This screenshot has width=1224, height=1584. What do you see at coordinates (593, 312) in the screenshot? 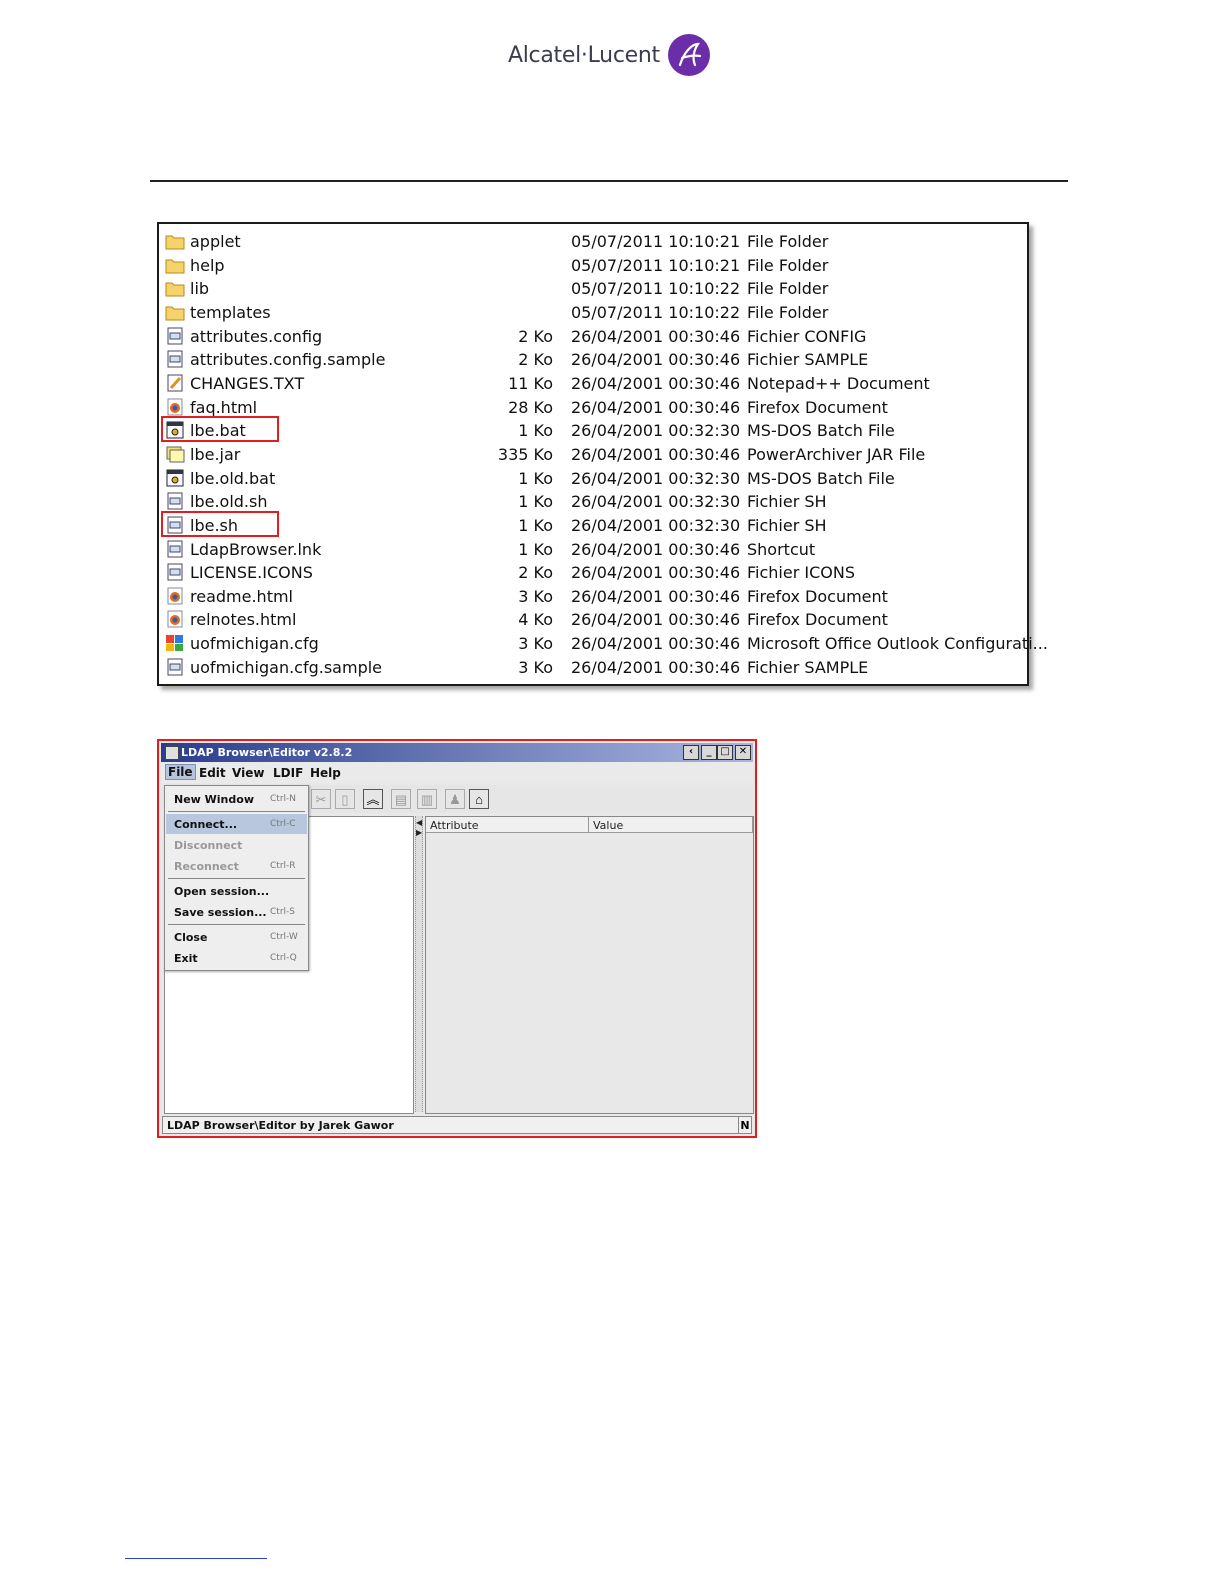
I see `file-row: templates 05/07/2011 10:10:22 File Folder` at bounding box center [593, 312].